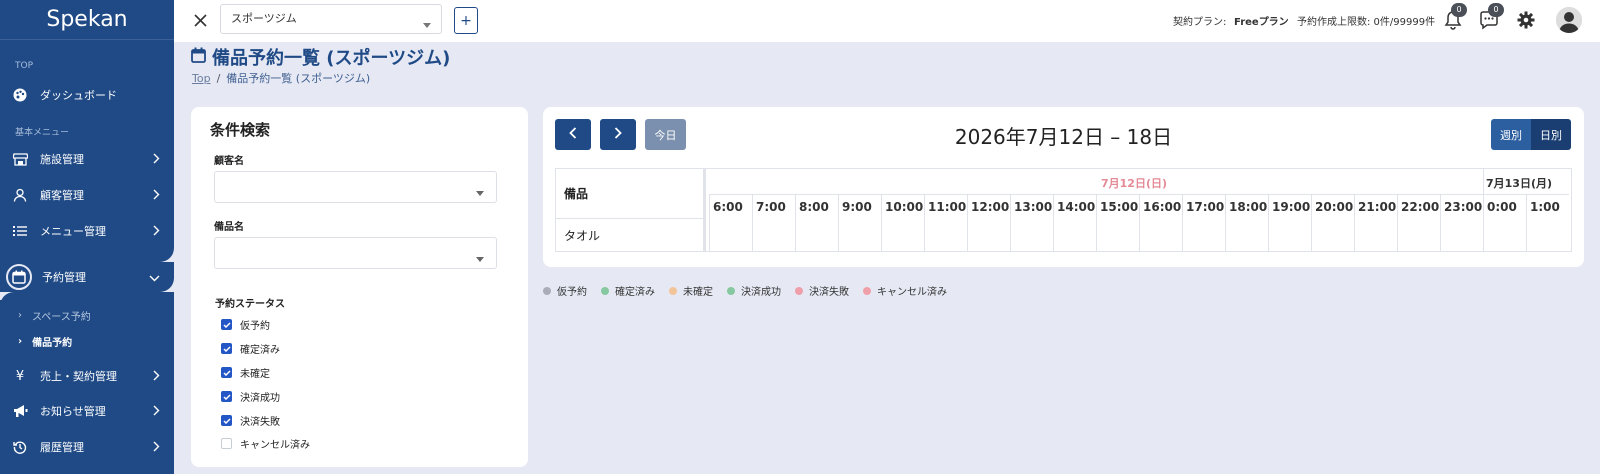  I want to click on day-header-monday: 7月13日(月), so click(1519, 183).